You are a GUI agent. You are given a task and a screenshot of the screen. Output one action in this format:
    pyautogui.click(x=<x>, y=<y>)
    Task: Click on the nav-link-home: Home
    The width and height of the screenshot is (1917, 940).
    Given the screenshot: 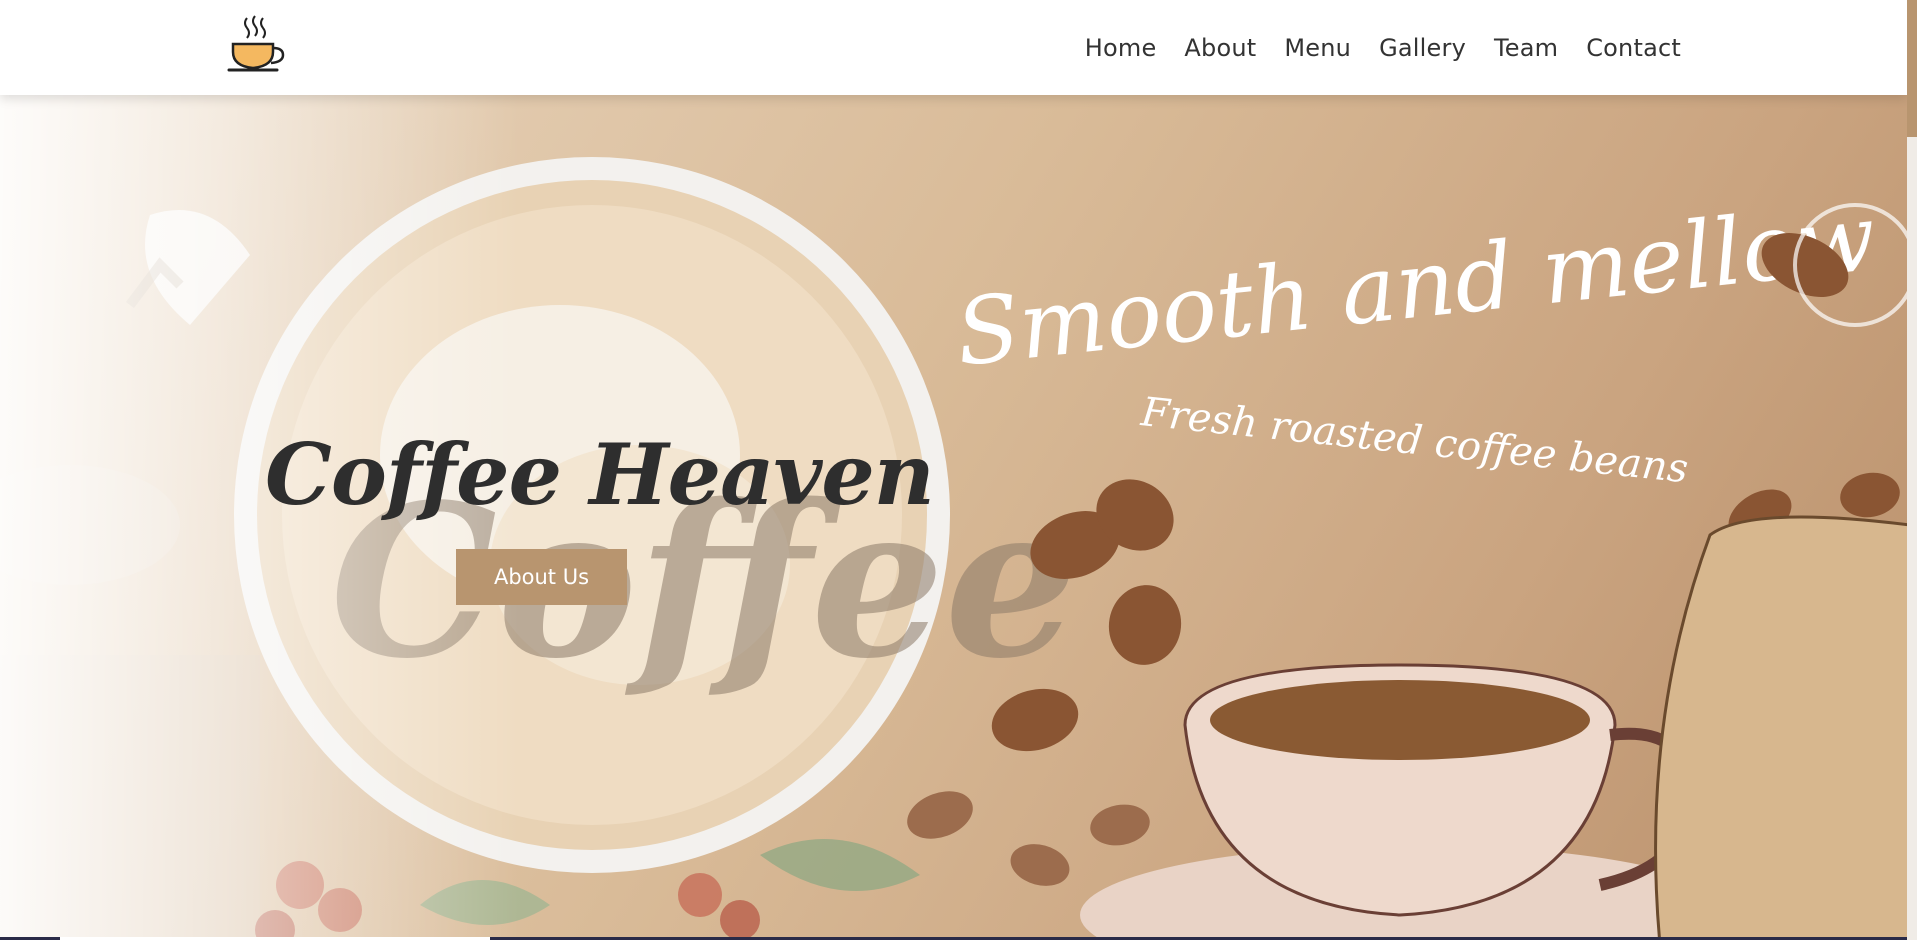 What is the action you would take?
    pyautogui.click(x=1121, y=48)
    